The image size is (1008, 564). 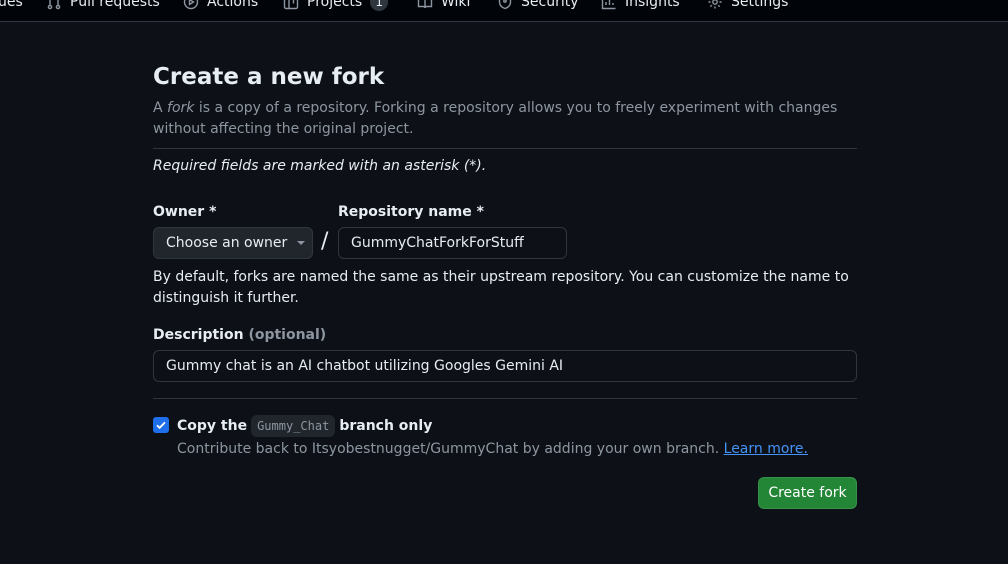 I want to click on nav-wiki: Wiki, so click(x=443, y=6).